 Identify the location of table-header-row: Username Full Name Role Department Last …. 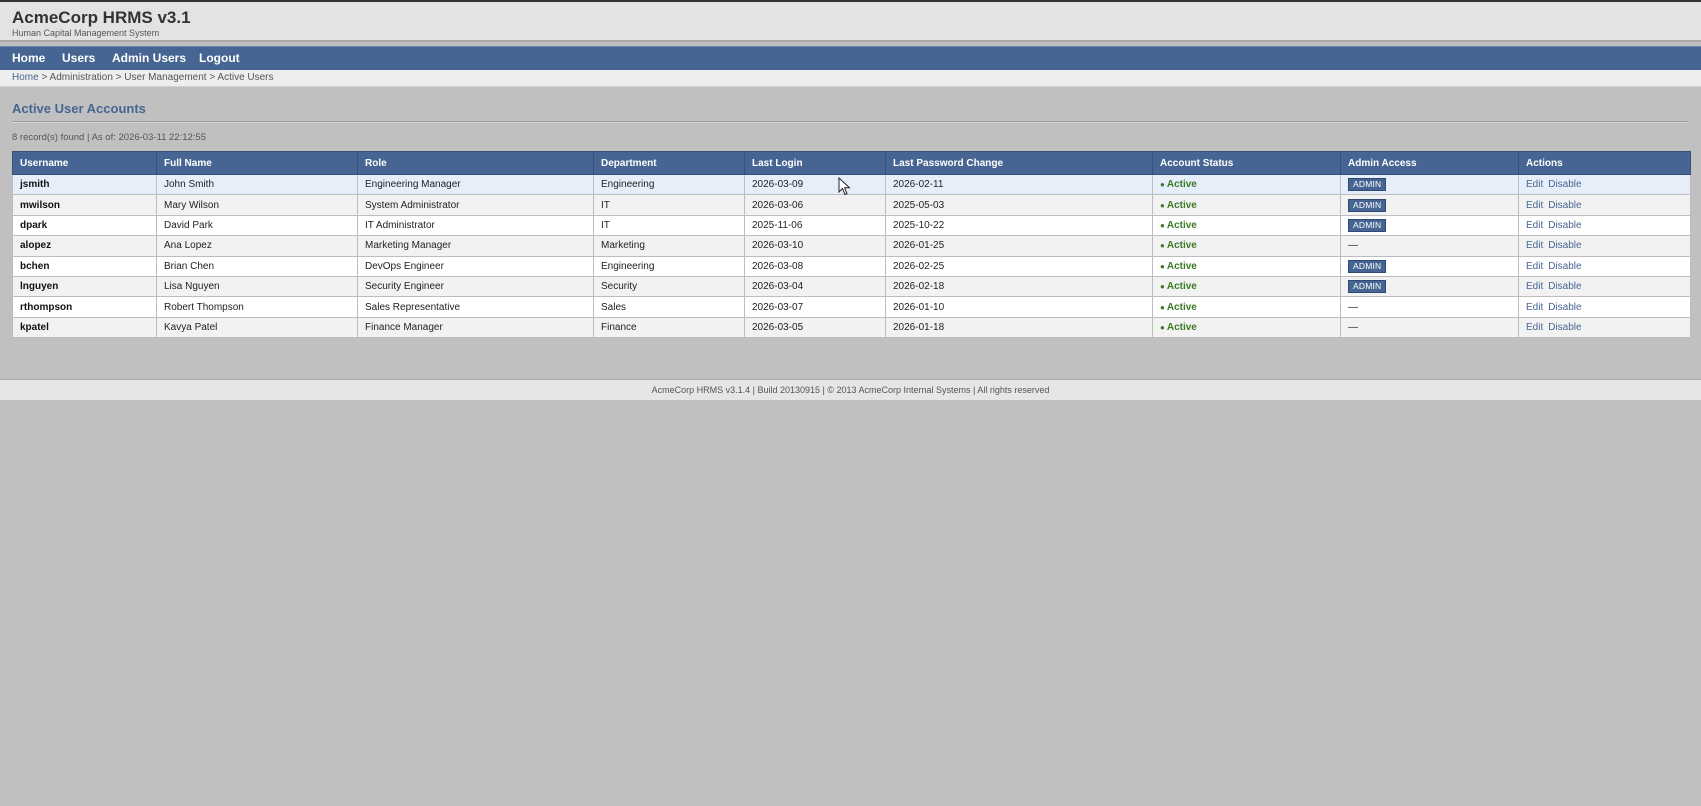
(851, 163).